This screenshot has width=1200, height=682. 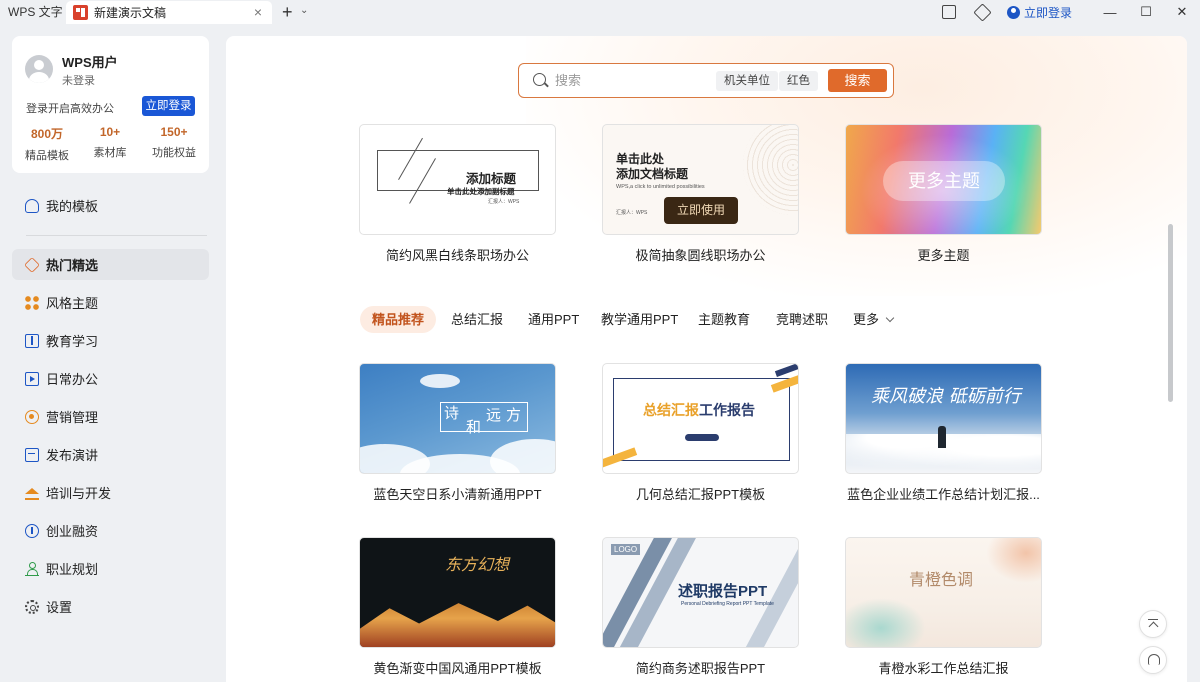 What do you see at coordinates (72, 417) in the screenshot?
I see `sidebar-item-label: 营销管理` at bounding box center [72, 417].